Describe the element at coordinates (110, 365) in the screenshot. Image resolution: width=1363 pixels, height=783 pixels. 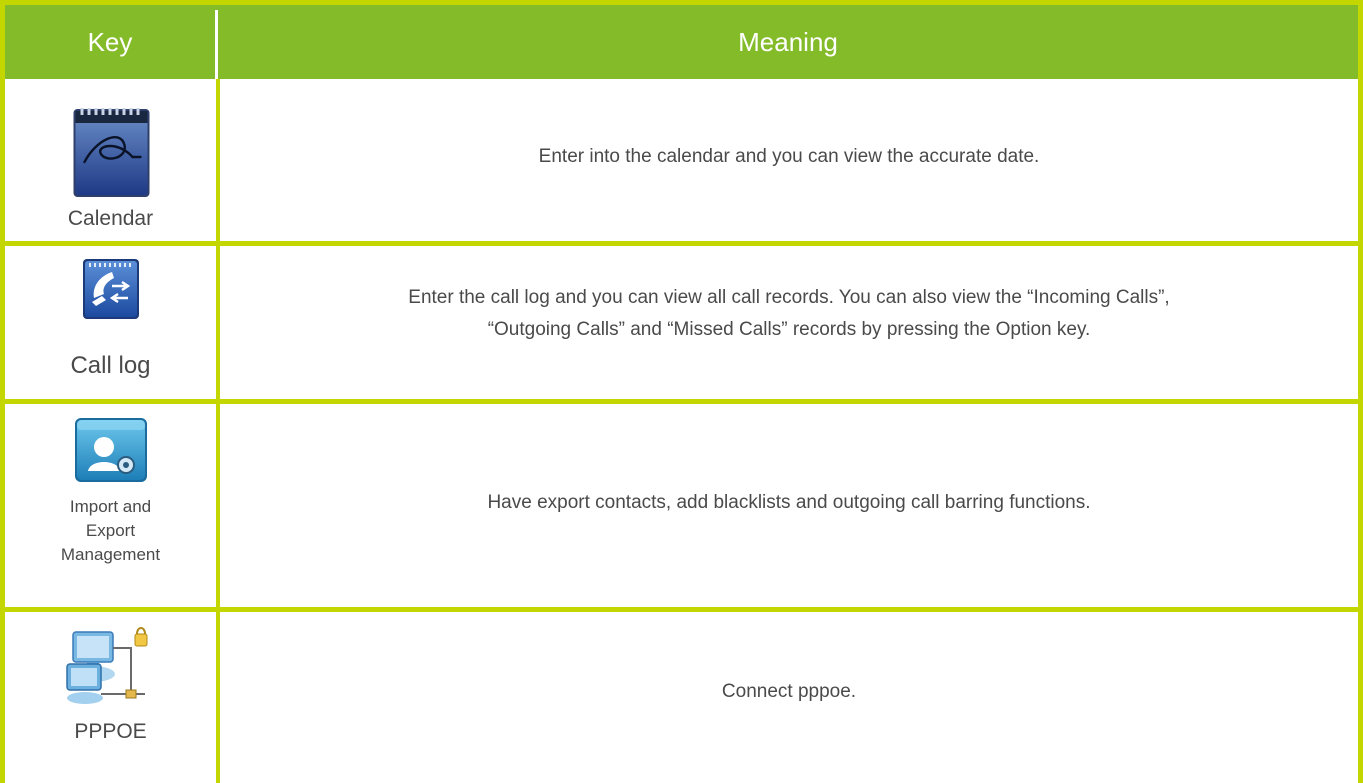
I see `key-label: Call log` at that location.